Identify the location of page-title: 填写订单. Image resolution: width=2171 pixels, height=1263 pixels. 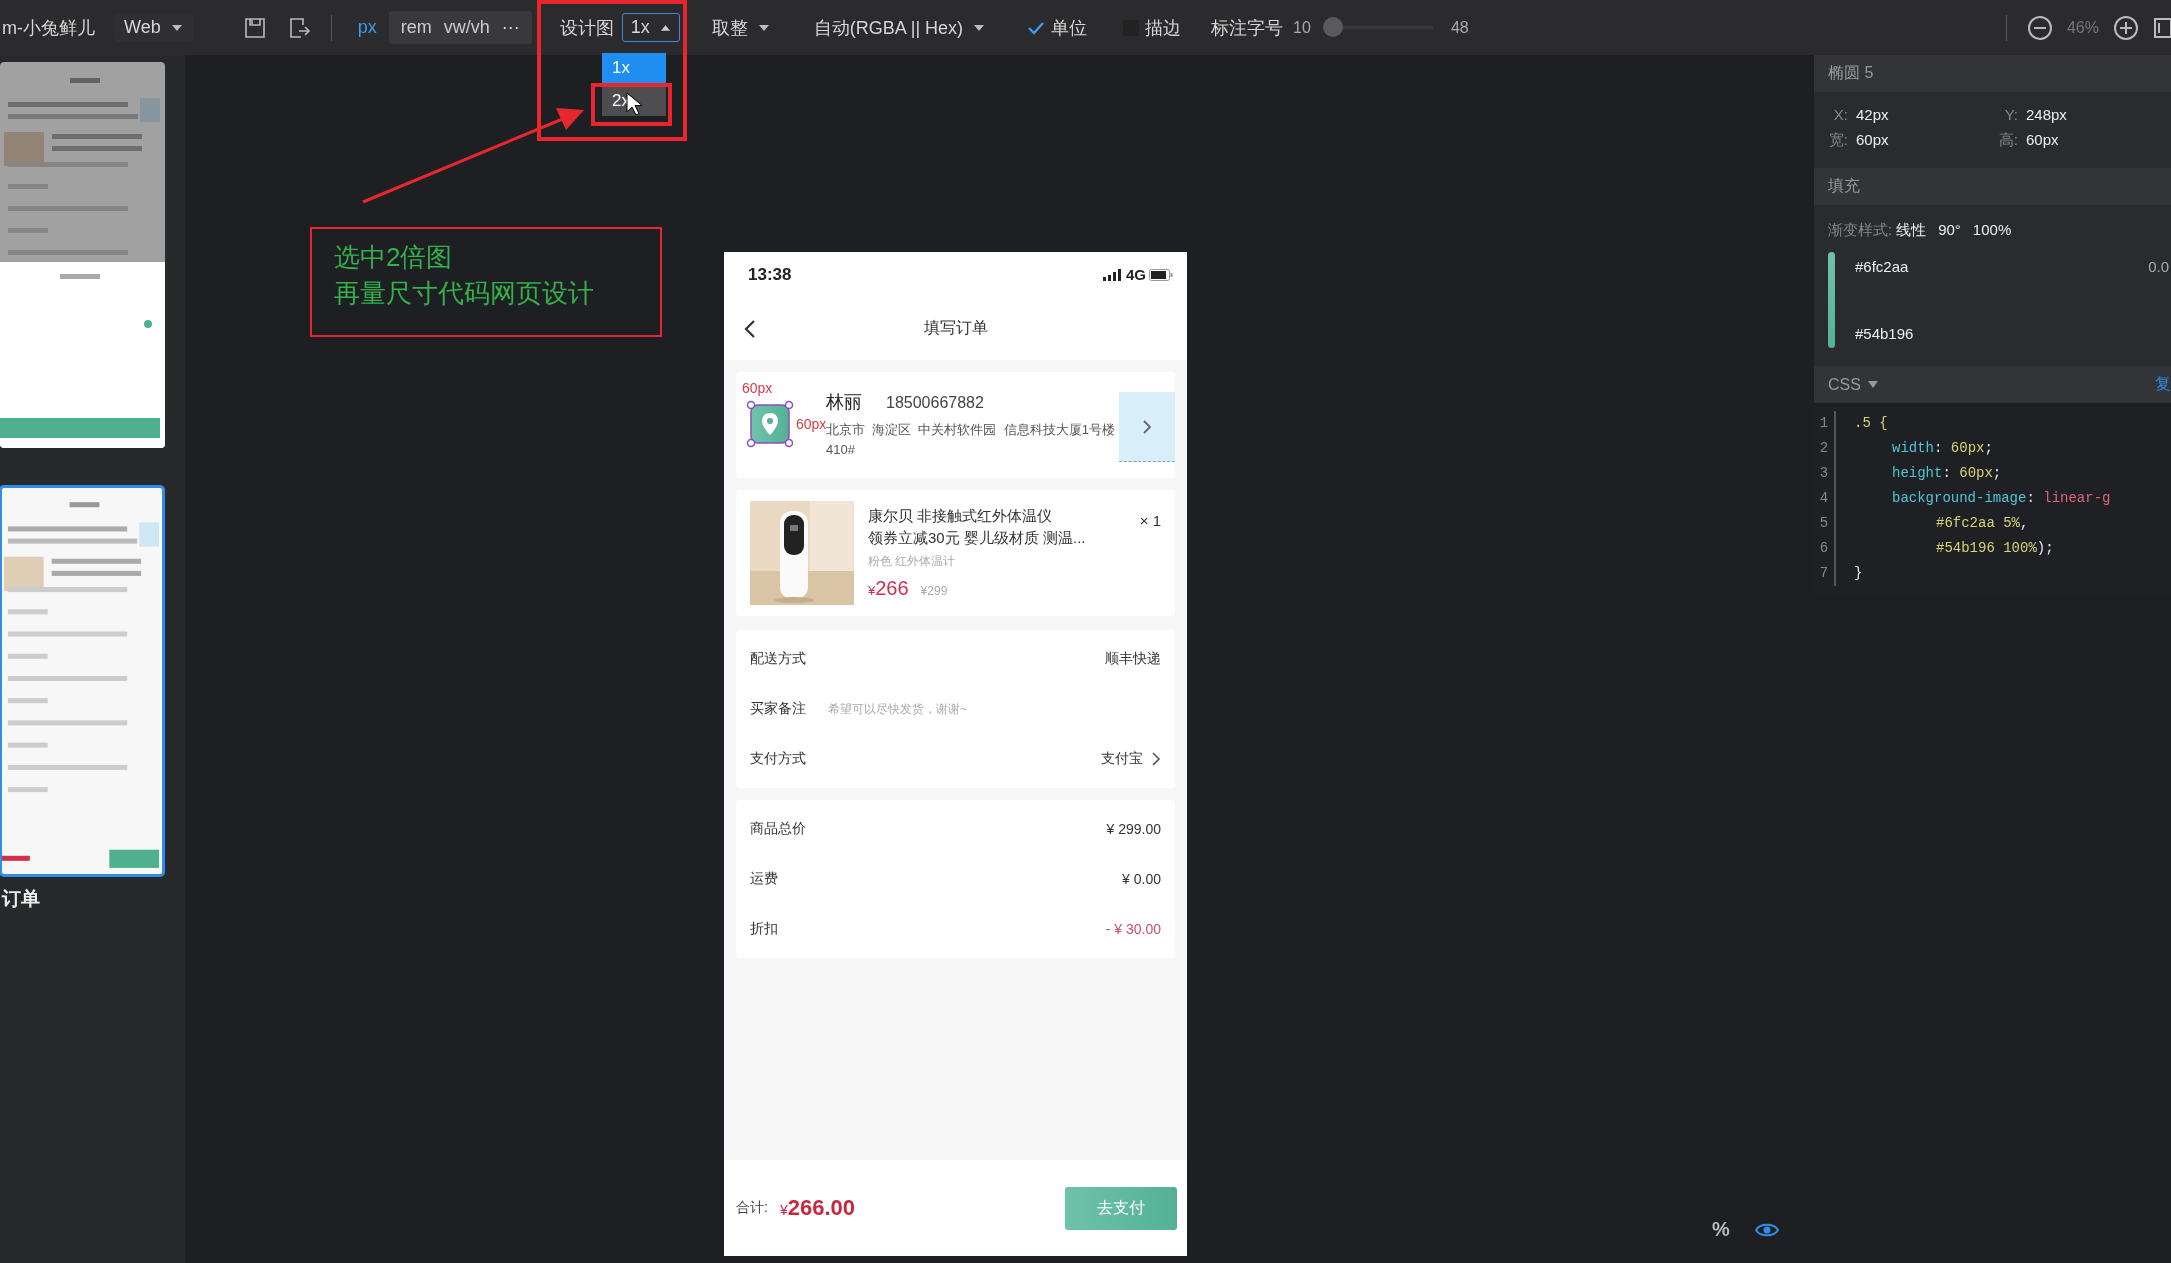
(955, 328).